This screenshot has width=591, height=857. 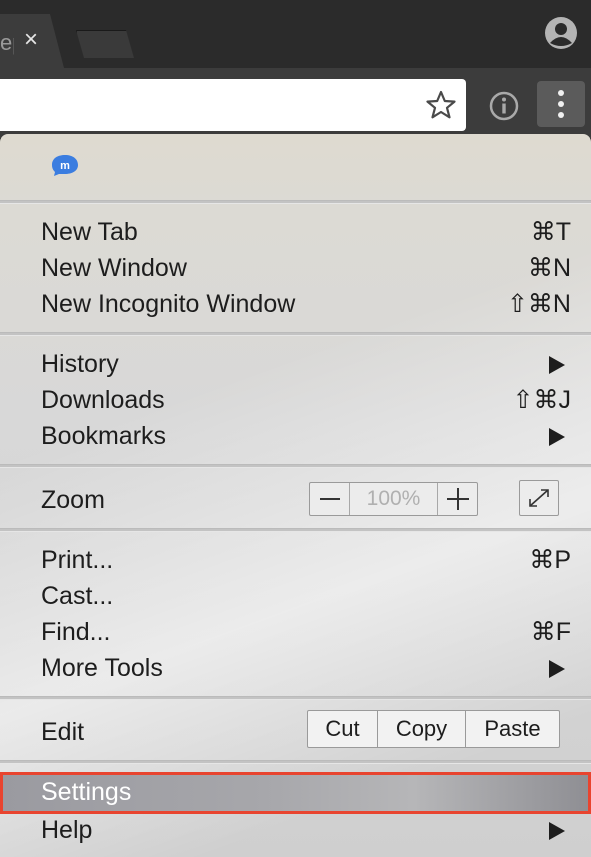 I want to click on profile-icon, so click(x=561, y=33).